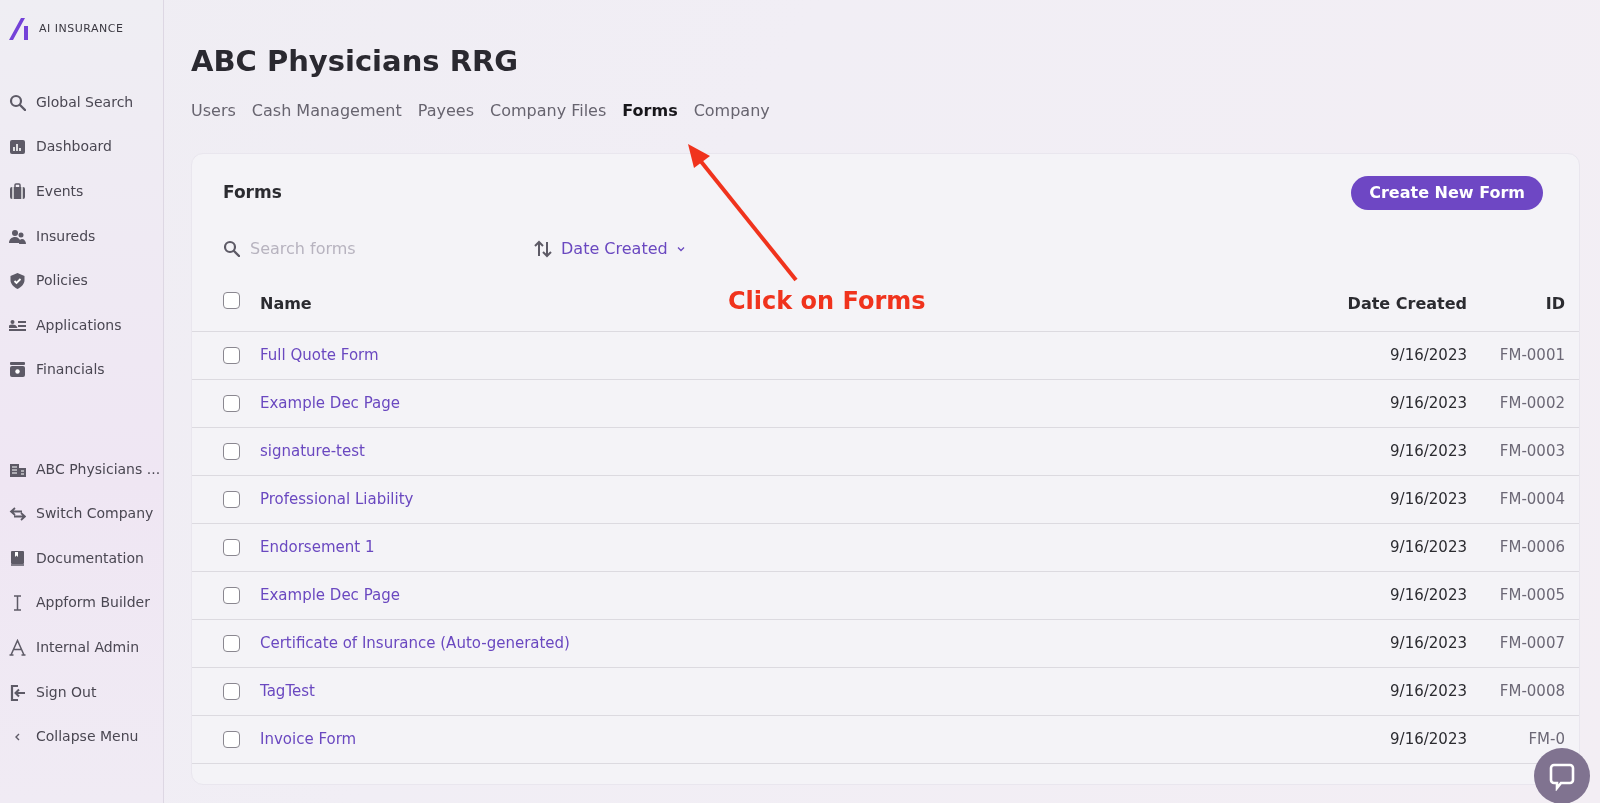  What do you see at coordinates (415, 643) in the screenshot?
I see `form-link: Certificate of Insurance (Auto-generated)` at bounding box center [415, 643].